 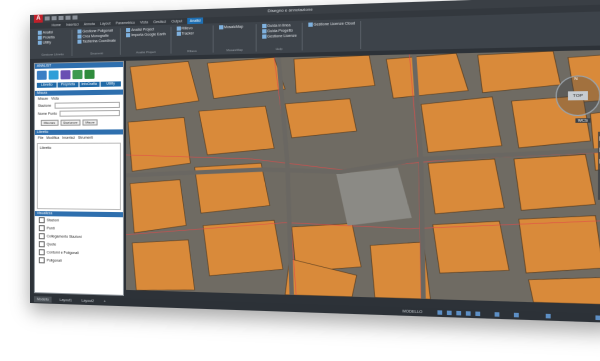 I want to click on tab-proprieta: Proprietà, so click(x=68, y=84).